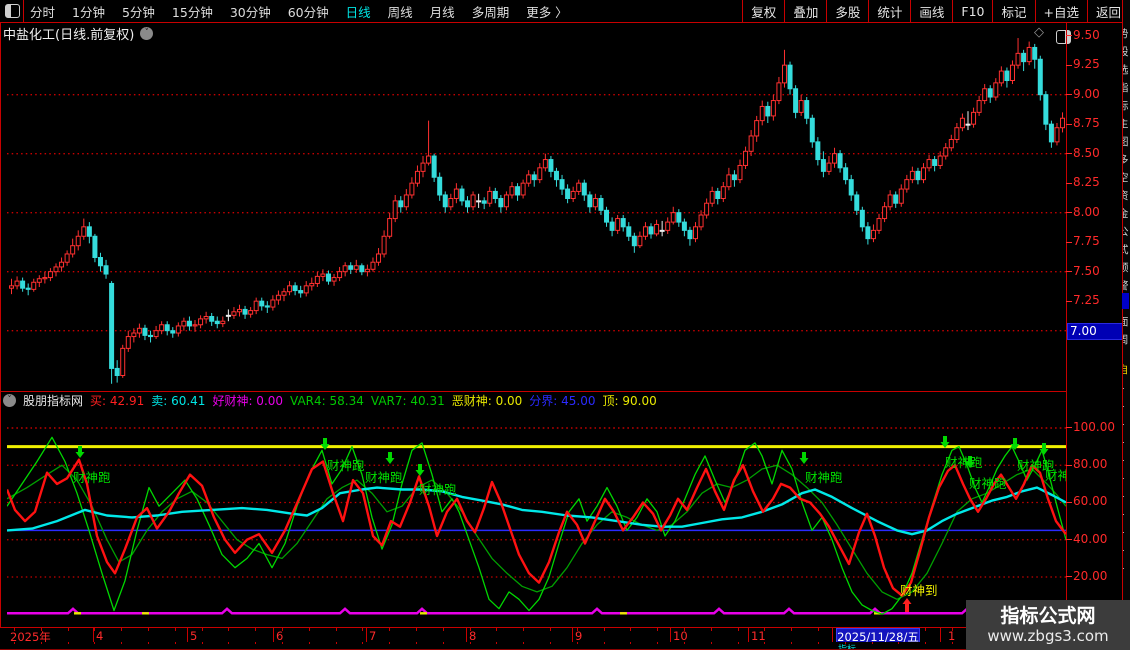 The width and height of the screenshot is (1130, 650). Describe the element at coordinates (192, 11) in the screenshot. I see `period-menu-item: 15分钟` at that location.